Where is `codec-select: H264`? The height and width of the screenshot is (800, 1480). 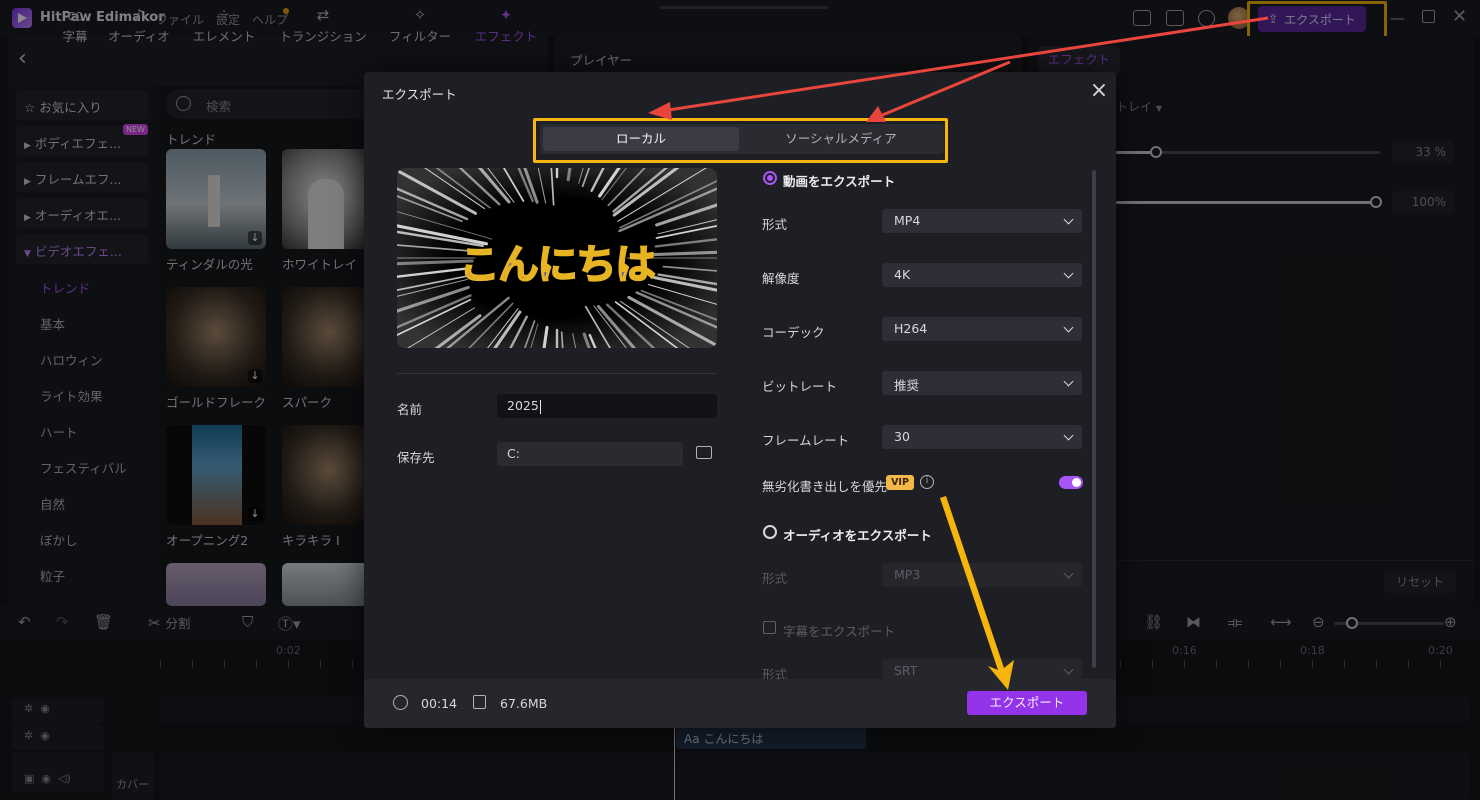
codec-select: H264 is located at coordinates (982, 329).